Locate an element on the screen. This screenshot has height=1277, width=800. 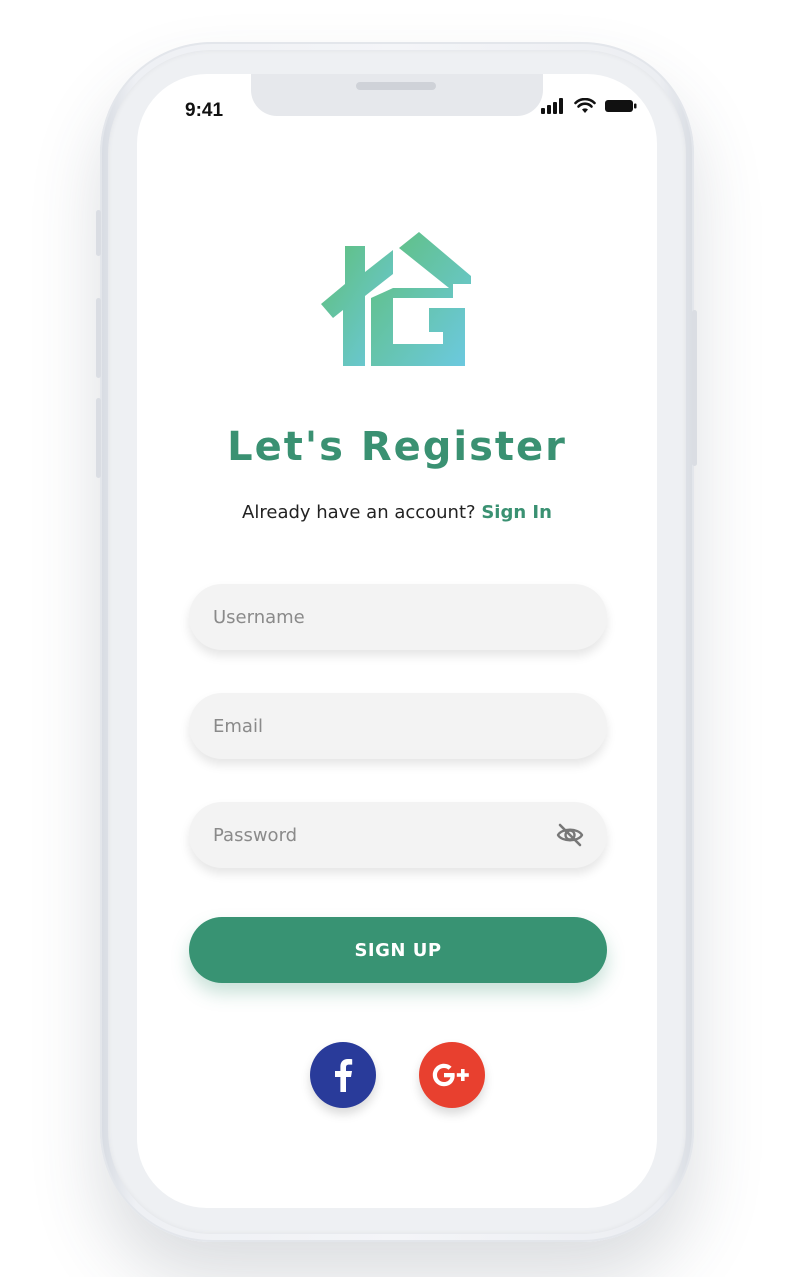
facebook-button is located at coordinates (343, 1075).